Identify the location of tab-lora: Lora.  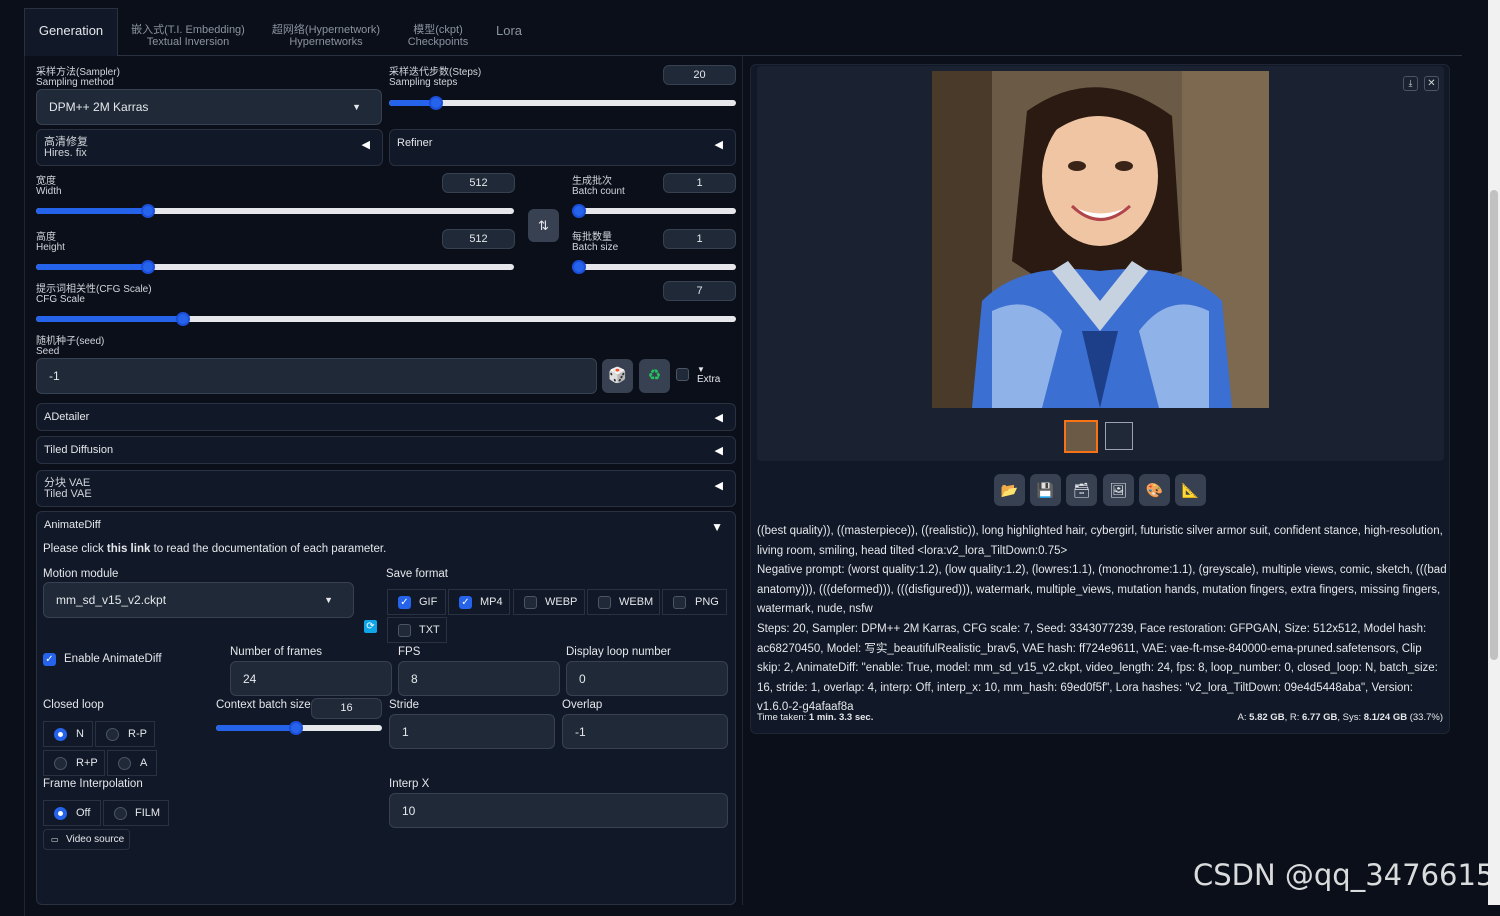
(509, 32).